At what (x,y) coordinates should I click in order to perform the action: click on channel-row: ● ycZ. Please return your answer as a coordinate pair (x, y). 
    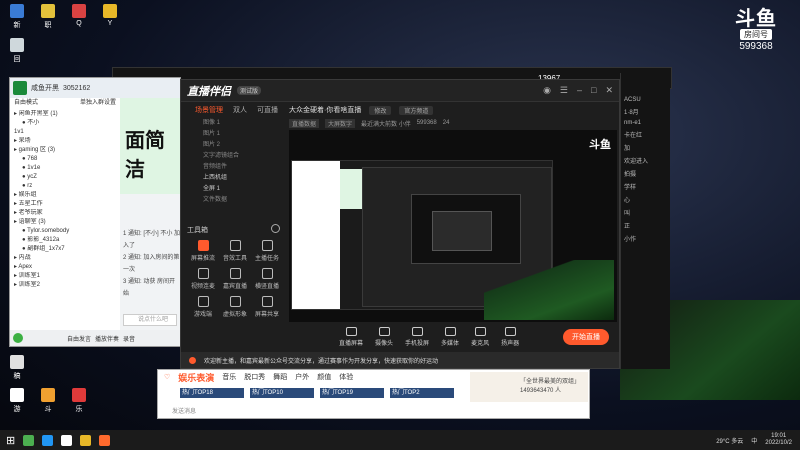
    Looking at the image, I should click on (65, 177).